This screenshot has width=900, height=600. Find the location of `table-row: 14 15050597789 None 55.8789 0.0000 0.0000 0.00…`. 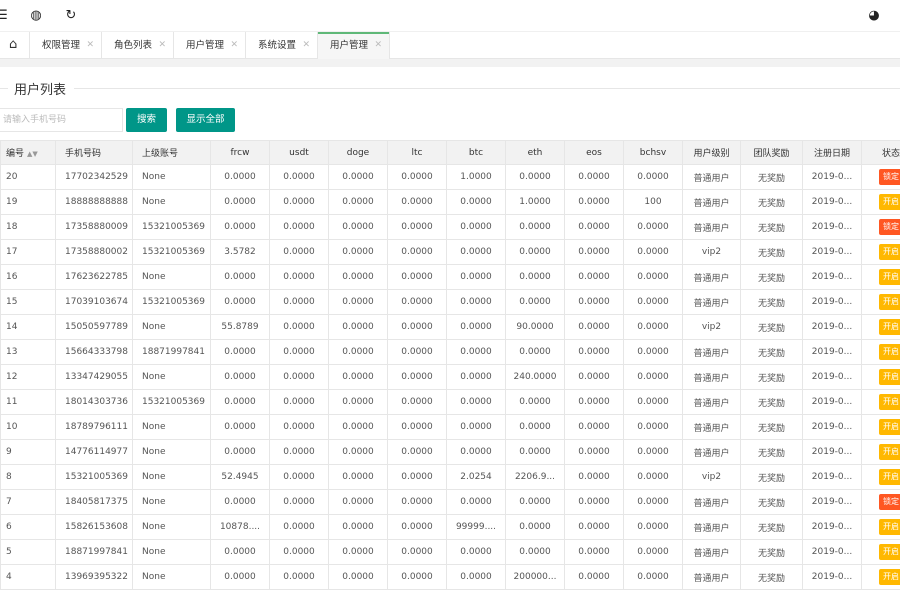

table-row: 14 15050597789 None 55.8789 0.0000 0.0000 0.00… is located at coordinates (450, 327).